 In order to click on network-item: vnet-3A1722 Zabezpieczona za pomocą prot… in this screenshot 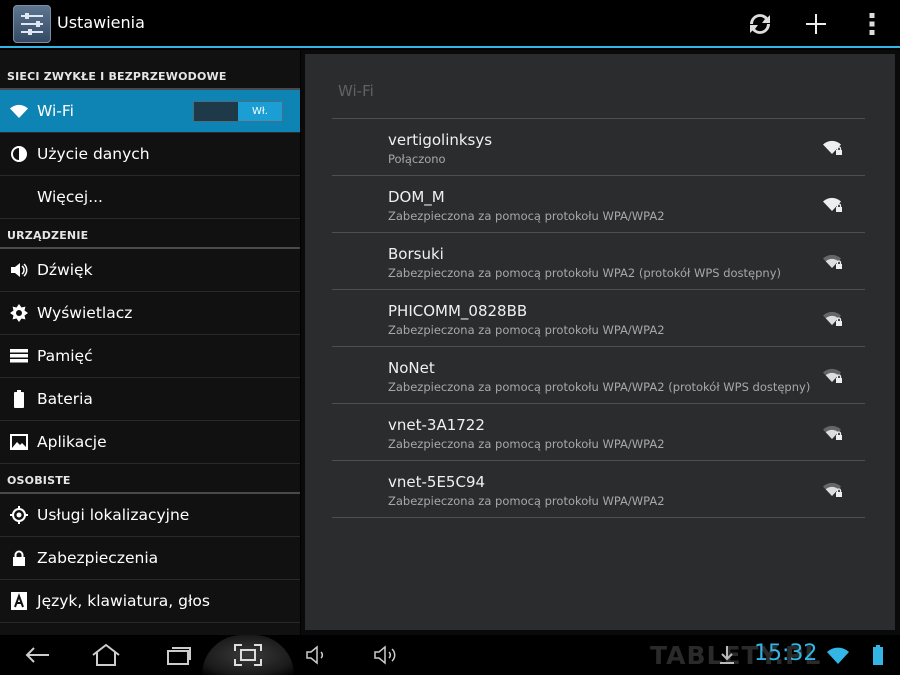, I will do `click(598, 432)`.